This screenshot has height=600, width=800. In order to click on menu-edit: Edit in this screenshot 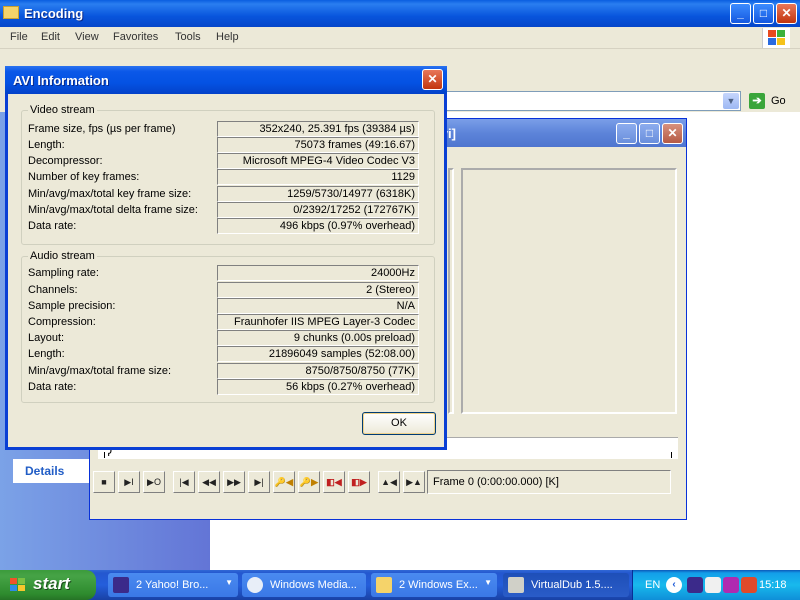, I will do `click(50, 37)`.